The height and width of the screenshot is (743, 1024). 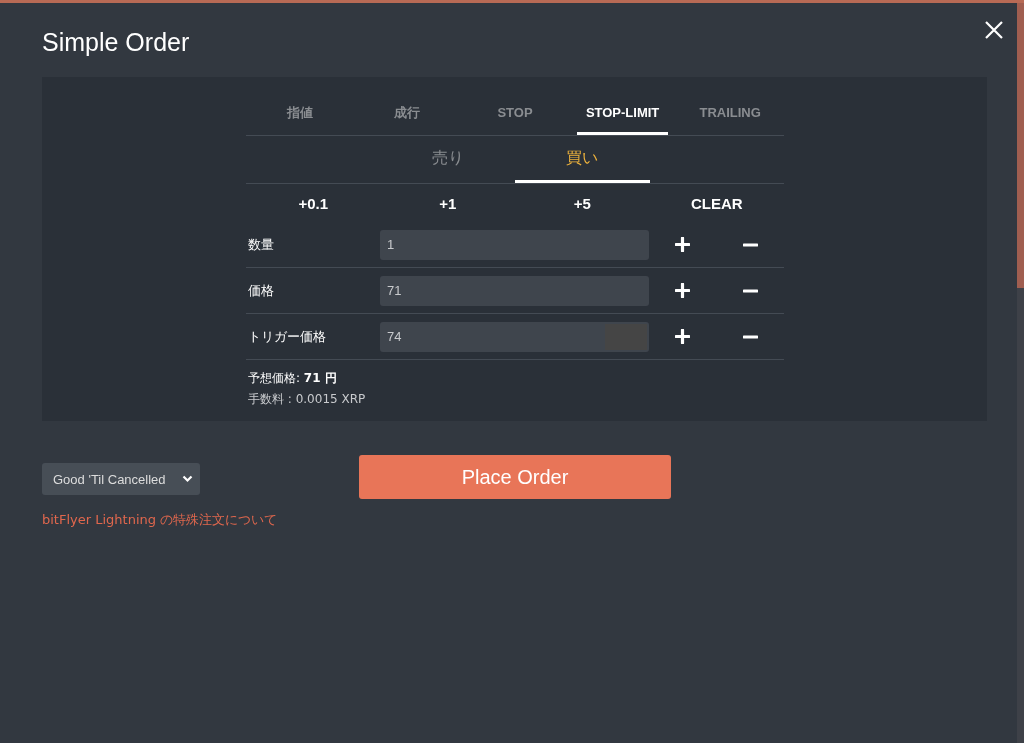 I want to click on input-field: 1, so click(x=514, y=244).